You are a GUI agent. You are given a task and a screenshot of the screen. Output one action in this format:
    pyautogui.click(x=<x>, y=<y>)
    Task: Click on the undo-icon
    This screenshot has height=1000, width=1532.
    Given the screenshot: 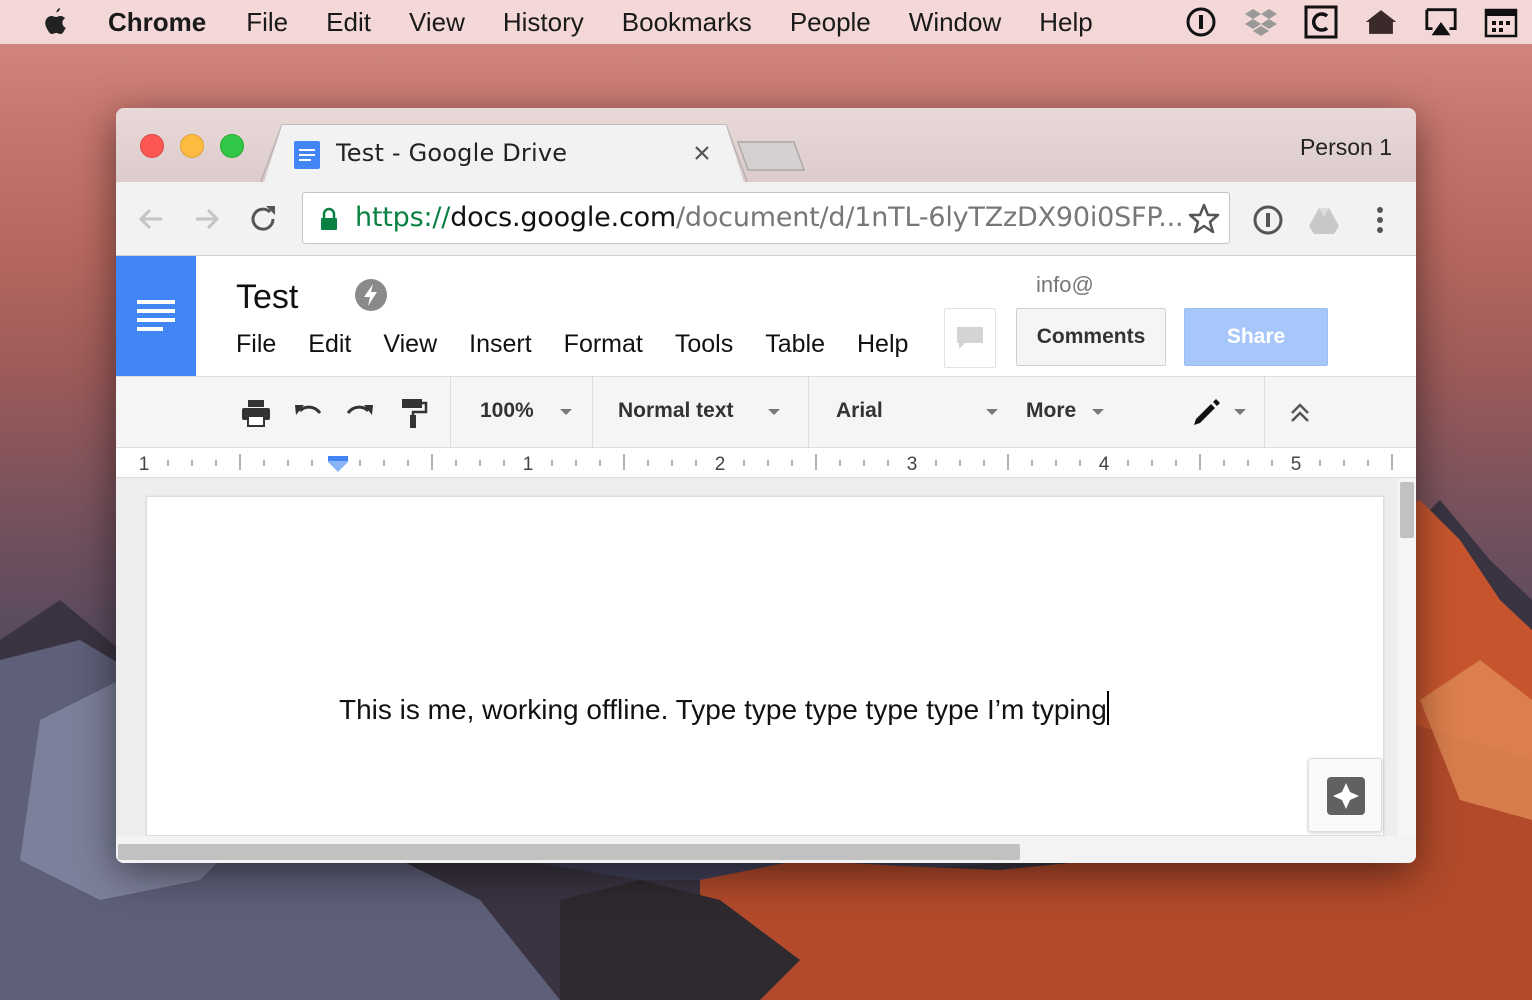 What is the action you would take?
    pyautogui.click(x=308, y=413)
    